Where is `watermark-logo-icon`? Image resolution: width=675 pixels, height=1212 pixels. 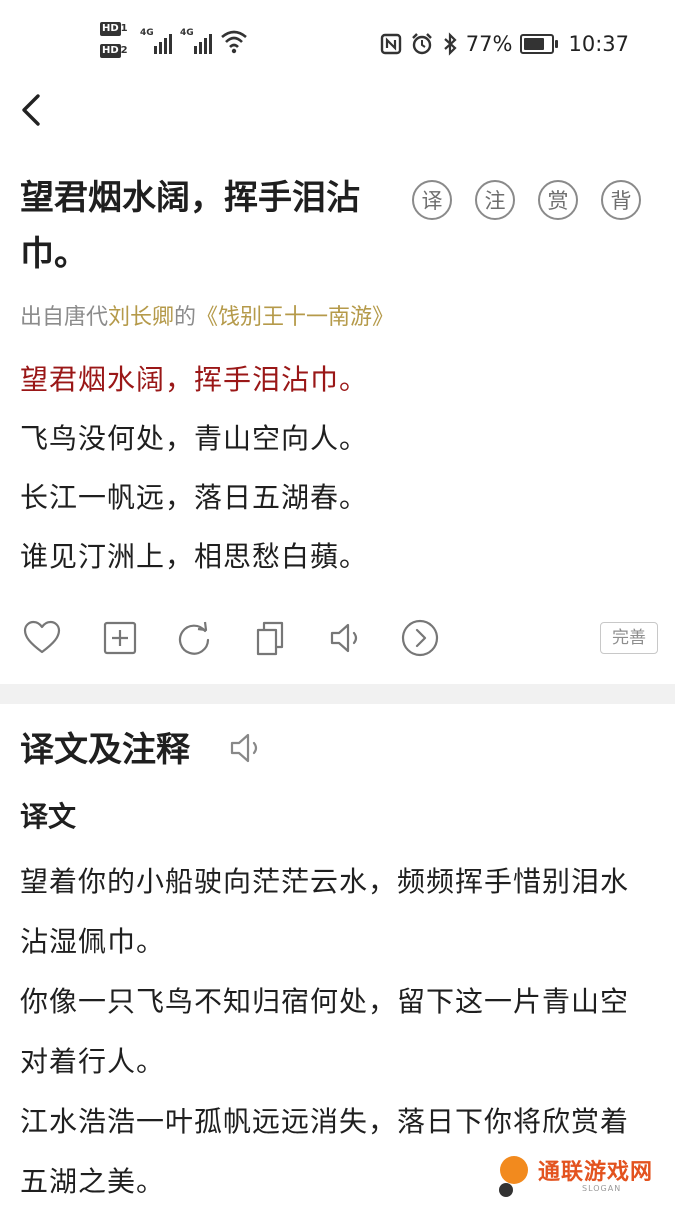 watermark-logo-icon is located at coordinates (513, 1176).